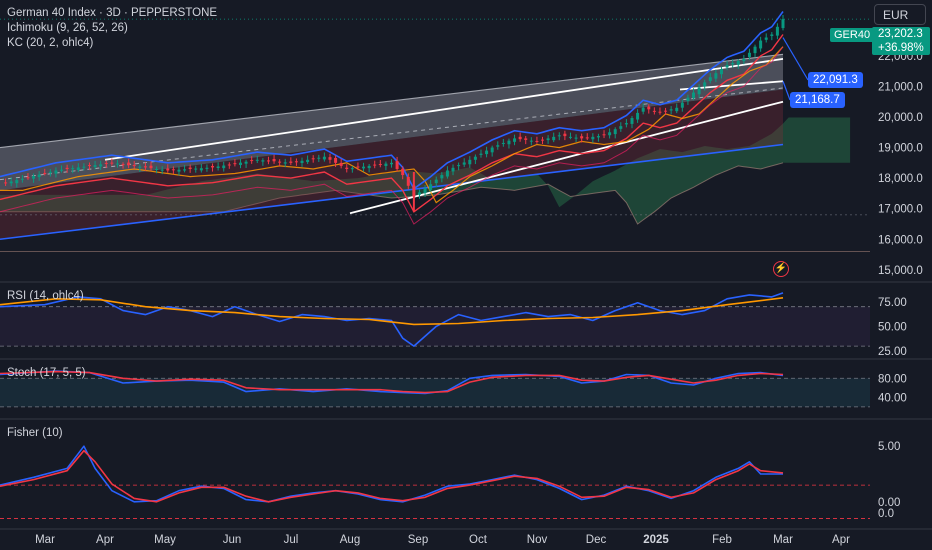  Describe the element at coordinates (781, 269) in the screenshot. I see `lightning-icon: ⚡` at that location.